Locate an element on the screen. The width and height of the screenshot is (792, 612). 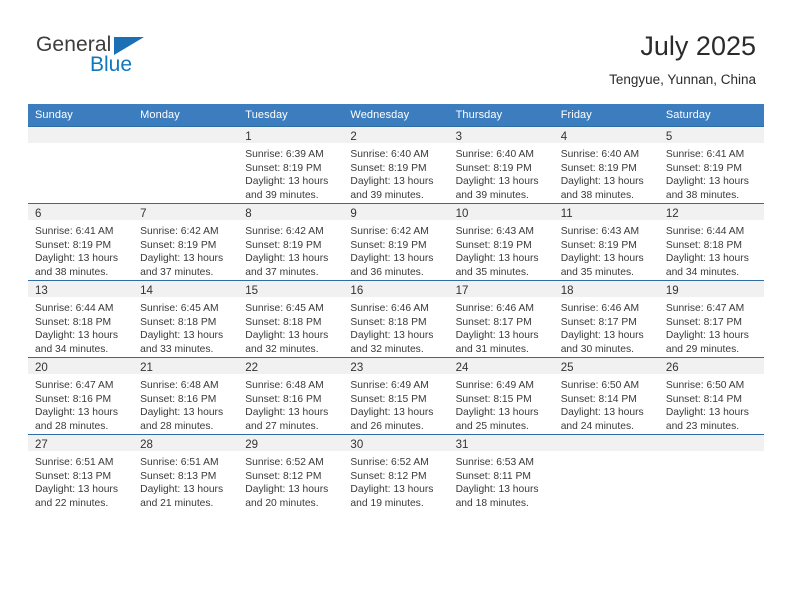
page-title: July 2025 is located at coordinates (698, 46).